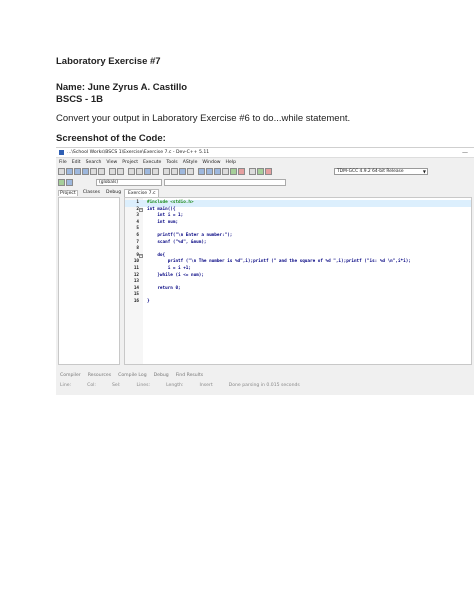 Image resolution: width=474 pixels, height=613 pixels. Describe the element at coordinates (139, 171) in the screenshot. I see `replace-icon` at that location.